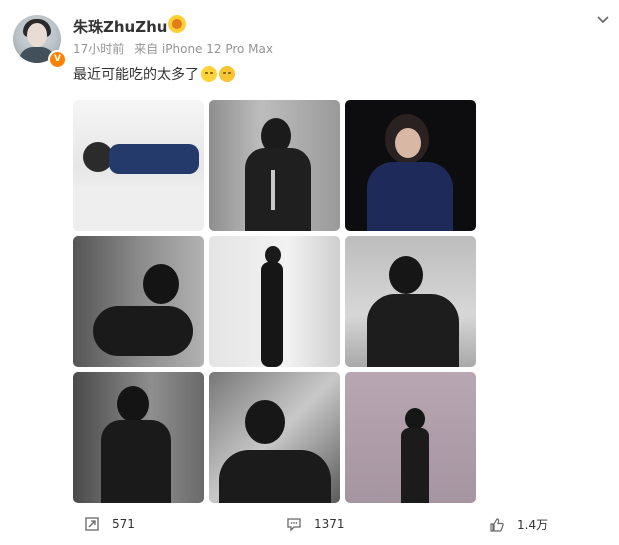 Image resolution: width=619 pixels, height=545 pixels. I want to click on thinking-emoji-icon, so click(209, 74).